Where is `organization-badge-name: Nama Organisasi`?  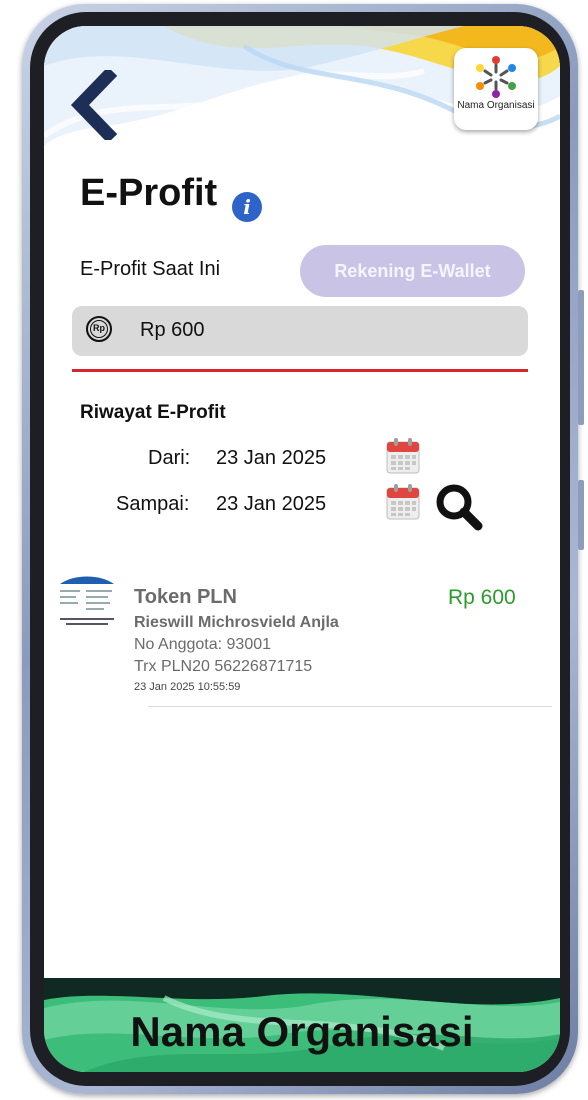 organization-badge-name: Nama Organisasi is located at coordinates (496, 105).